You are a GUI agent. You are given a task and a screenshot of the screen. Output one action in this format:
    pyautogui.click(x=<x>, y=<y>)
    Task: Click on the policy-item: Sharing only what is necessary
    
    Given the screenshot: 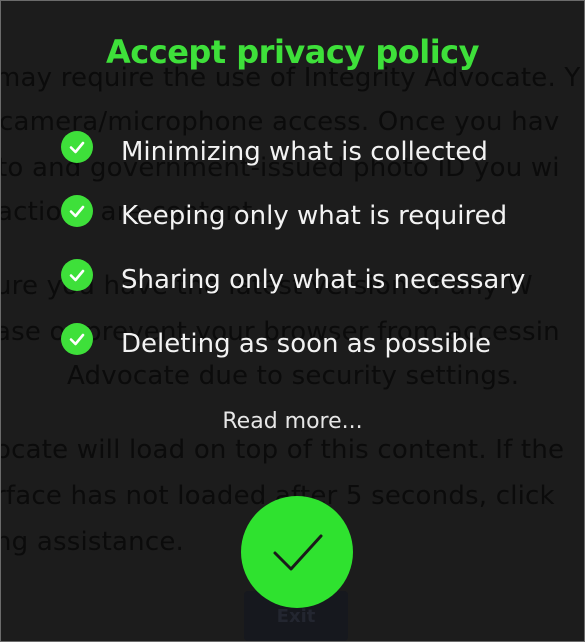 What is the action you would take?
    pyautogui.click(x=293, y=277)
    